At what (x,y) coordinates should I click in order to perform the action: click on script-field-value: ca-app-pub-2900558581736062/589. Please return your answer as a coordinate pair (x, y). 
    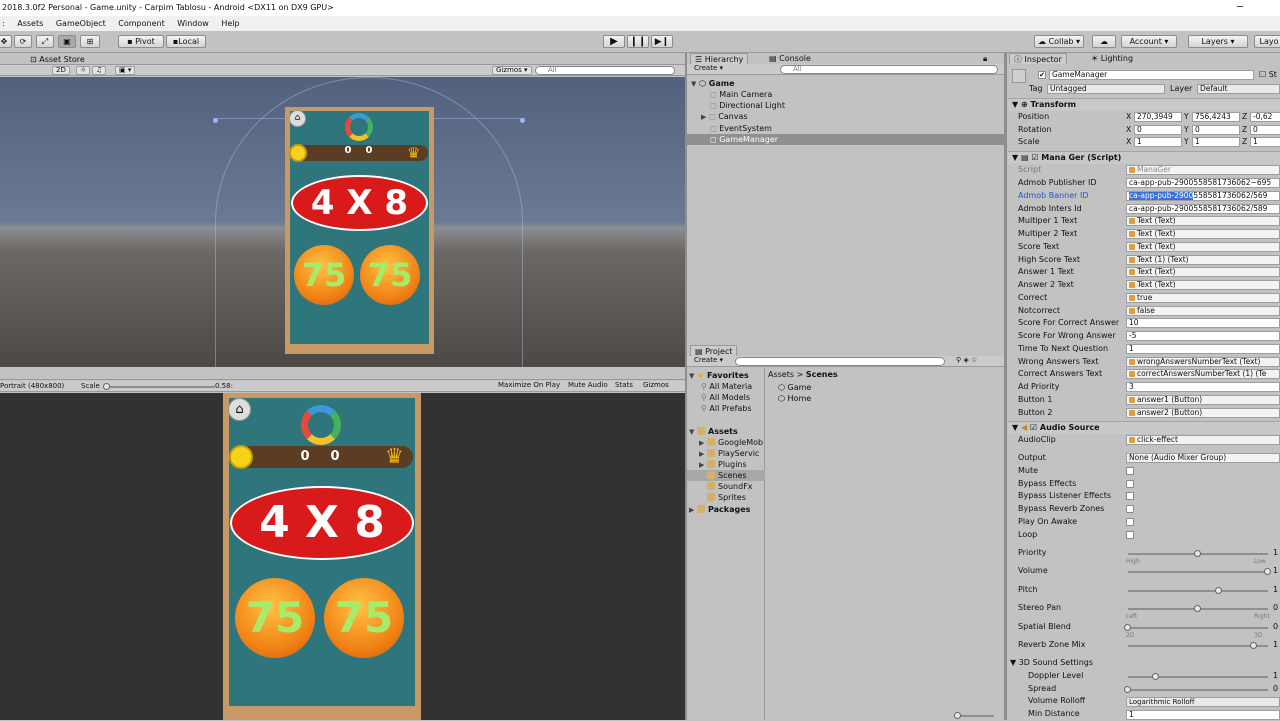
    Looking at the image, I should click on (1203, 208).